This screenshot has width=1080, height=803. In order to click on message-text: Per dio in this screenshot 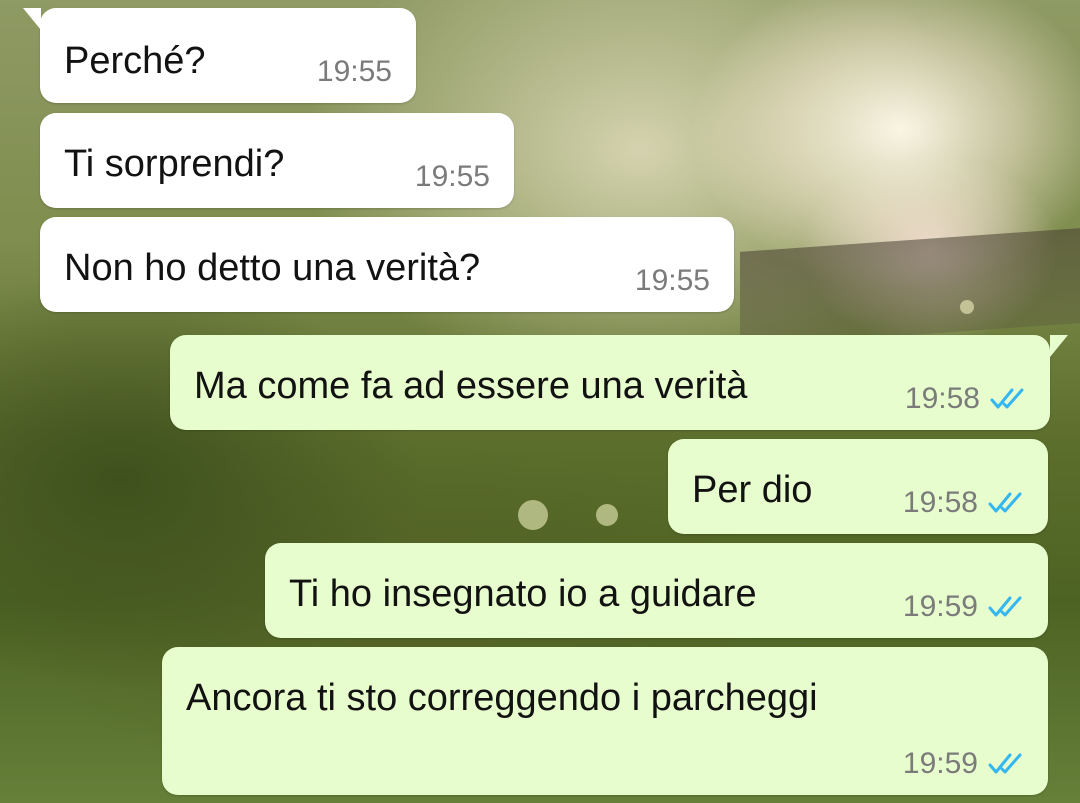, I will do `click(752, 490)`.